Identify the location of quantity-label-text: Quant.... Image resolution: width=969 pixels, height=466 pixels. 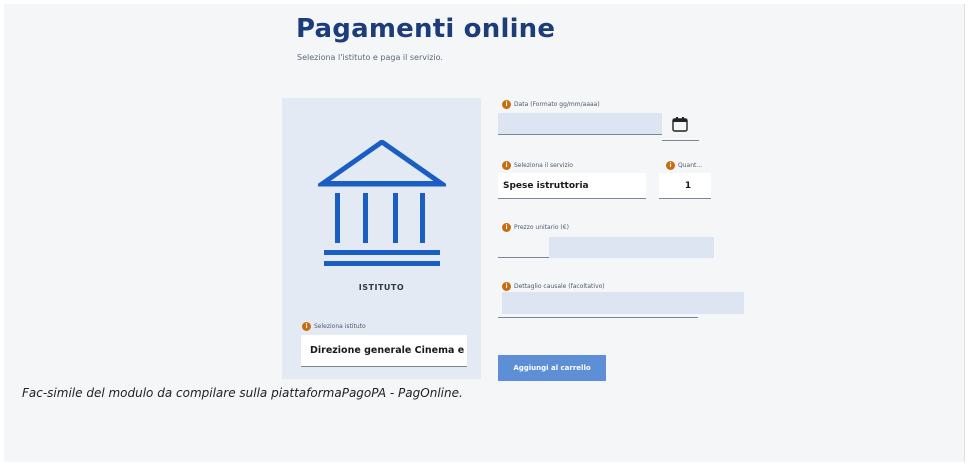
(690, 165).